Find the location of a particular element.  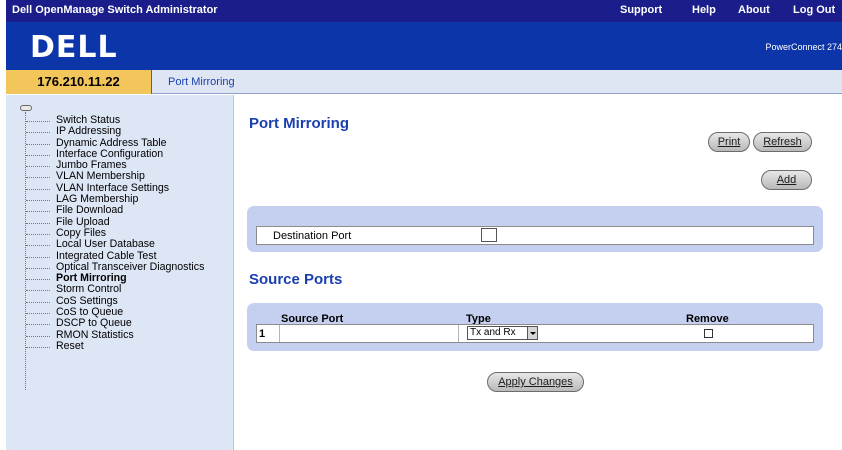

sidebar-item-file-upload: File Upload is located at coordinates (115, 222).